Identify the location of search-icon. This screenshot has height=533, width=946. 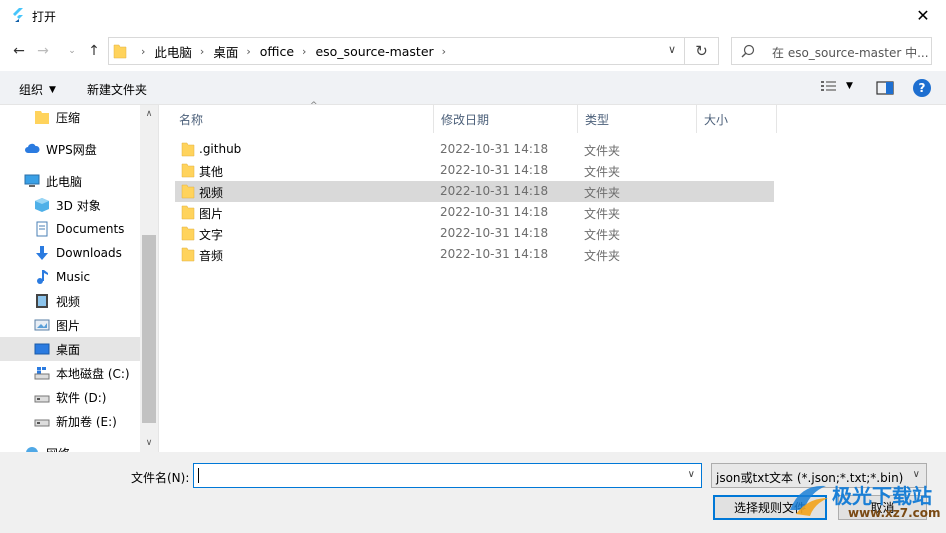
(748, 51).